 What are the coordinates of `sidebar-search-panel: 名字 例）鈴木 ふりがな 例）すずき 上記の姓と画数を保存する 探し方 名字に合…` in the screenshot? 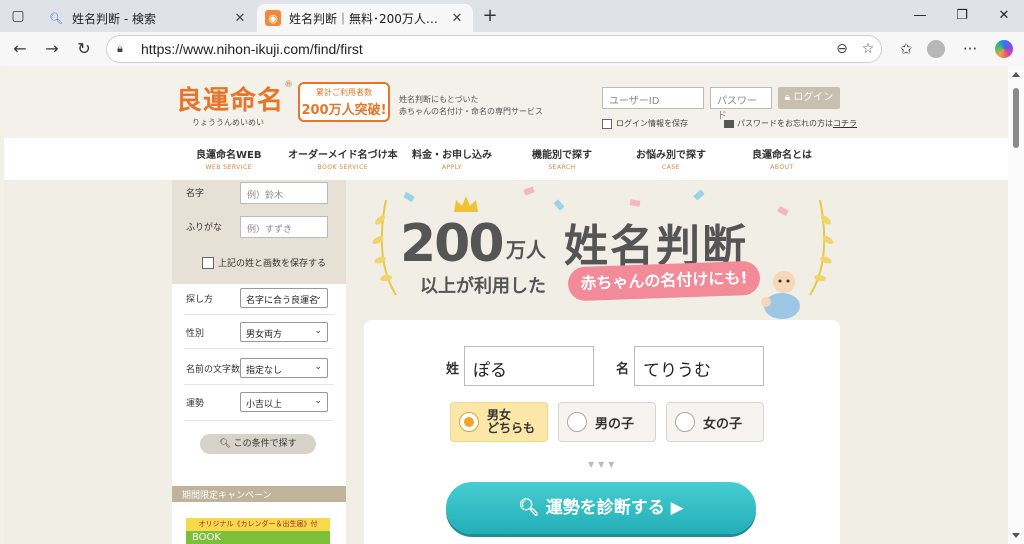 It's located at (259, 362).